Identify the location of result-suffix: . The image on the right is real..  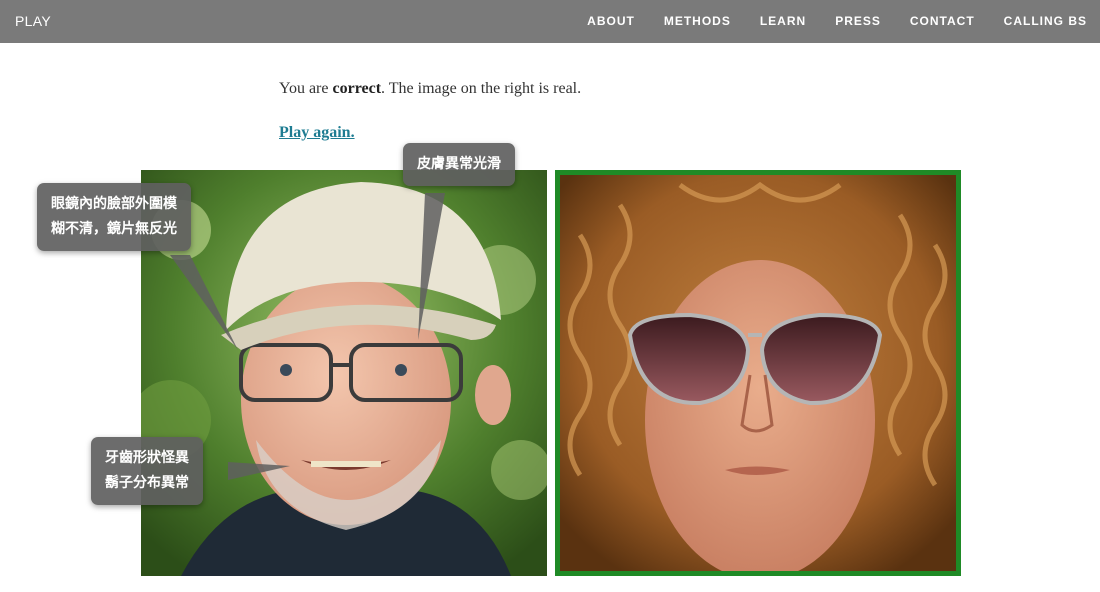
(481, 88).